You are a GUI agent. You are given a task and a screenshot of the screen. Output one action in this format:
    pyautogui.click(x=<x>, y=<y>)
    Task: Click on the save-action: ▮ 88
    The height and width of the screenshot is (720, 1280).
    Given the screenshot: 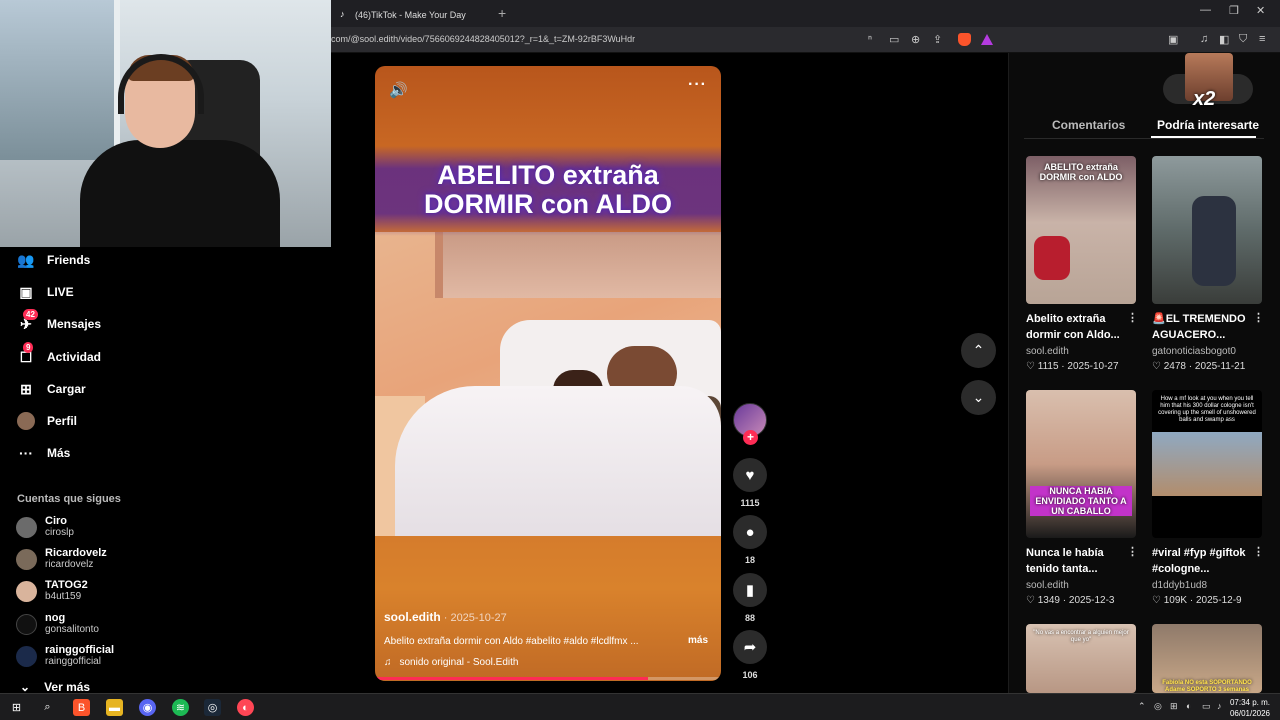 What is the action you would take?
    pyautogui.click(x=750, y=598)
    